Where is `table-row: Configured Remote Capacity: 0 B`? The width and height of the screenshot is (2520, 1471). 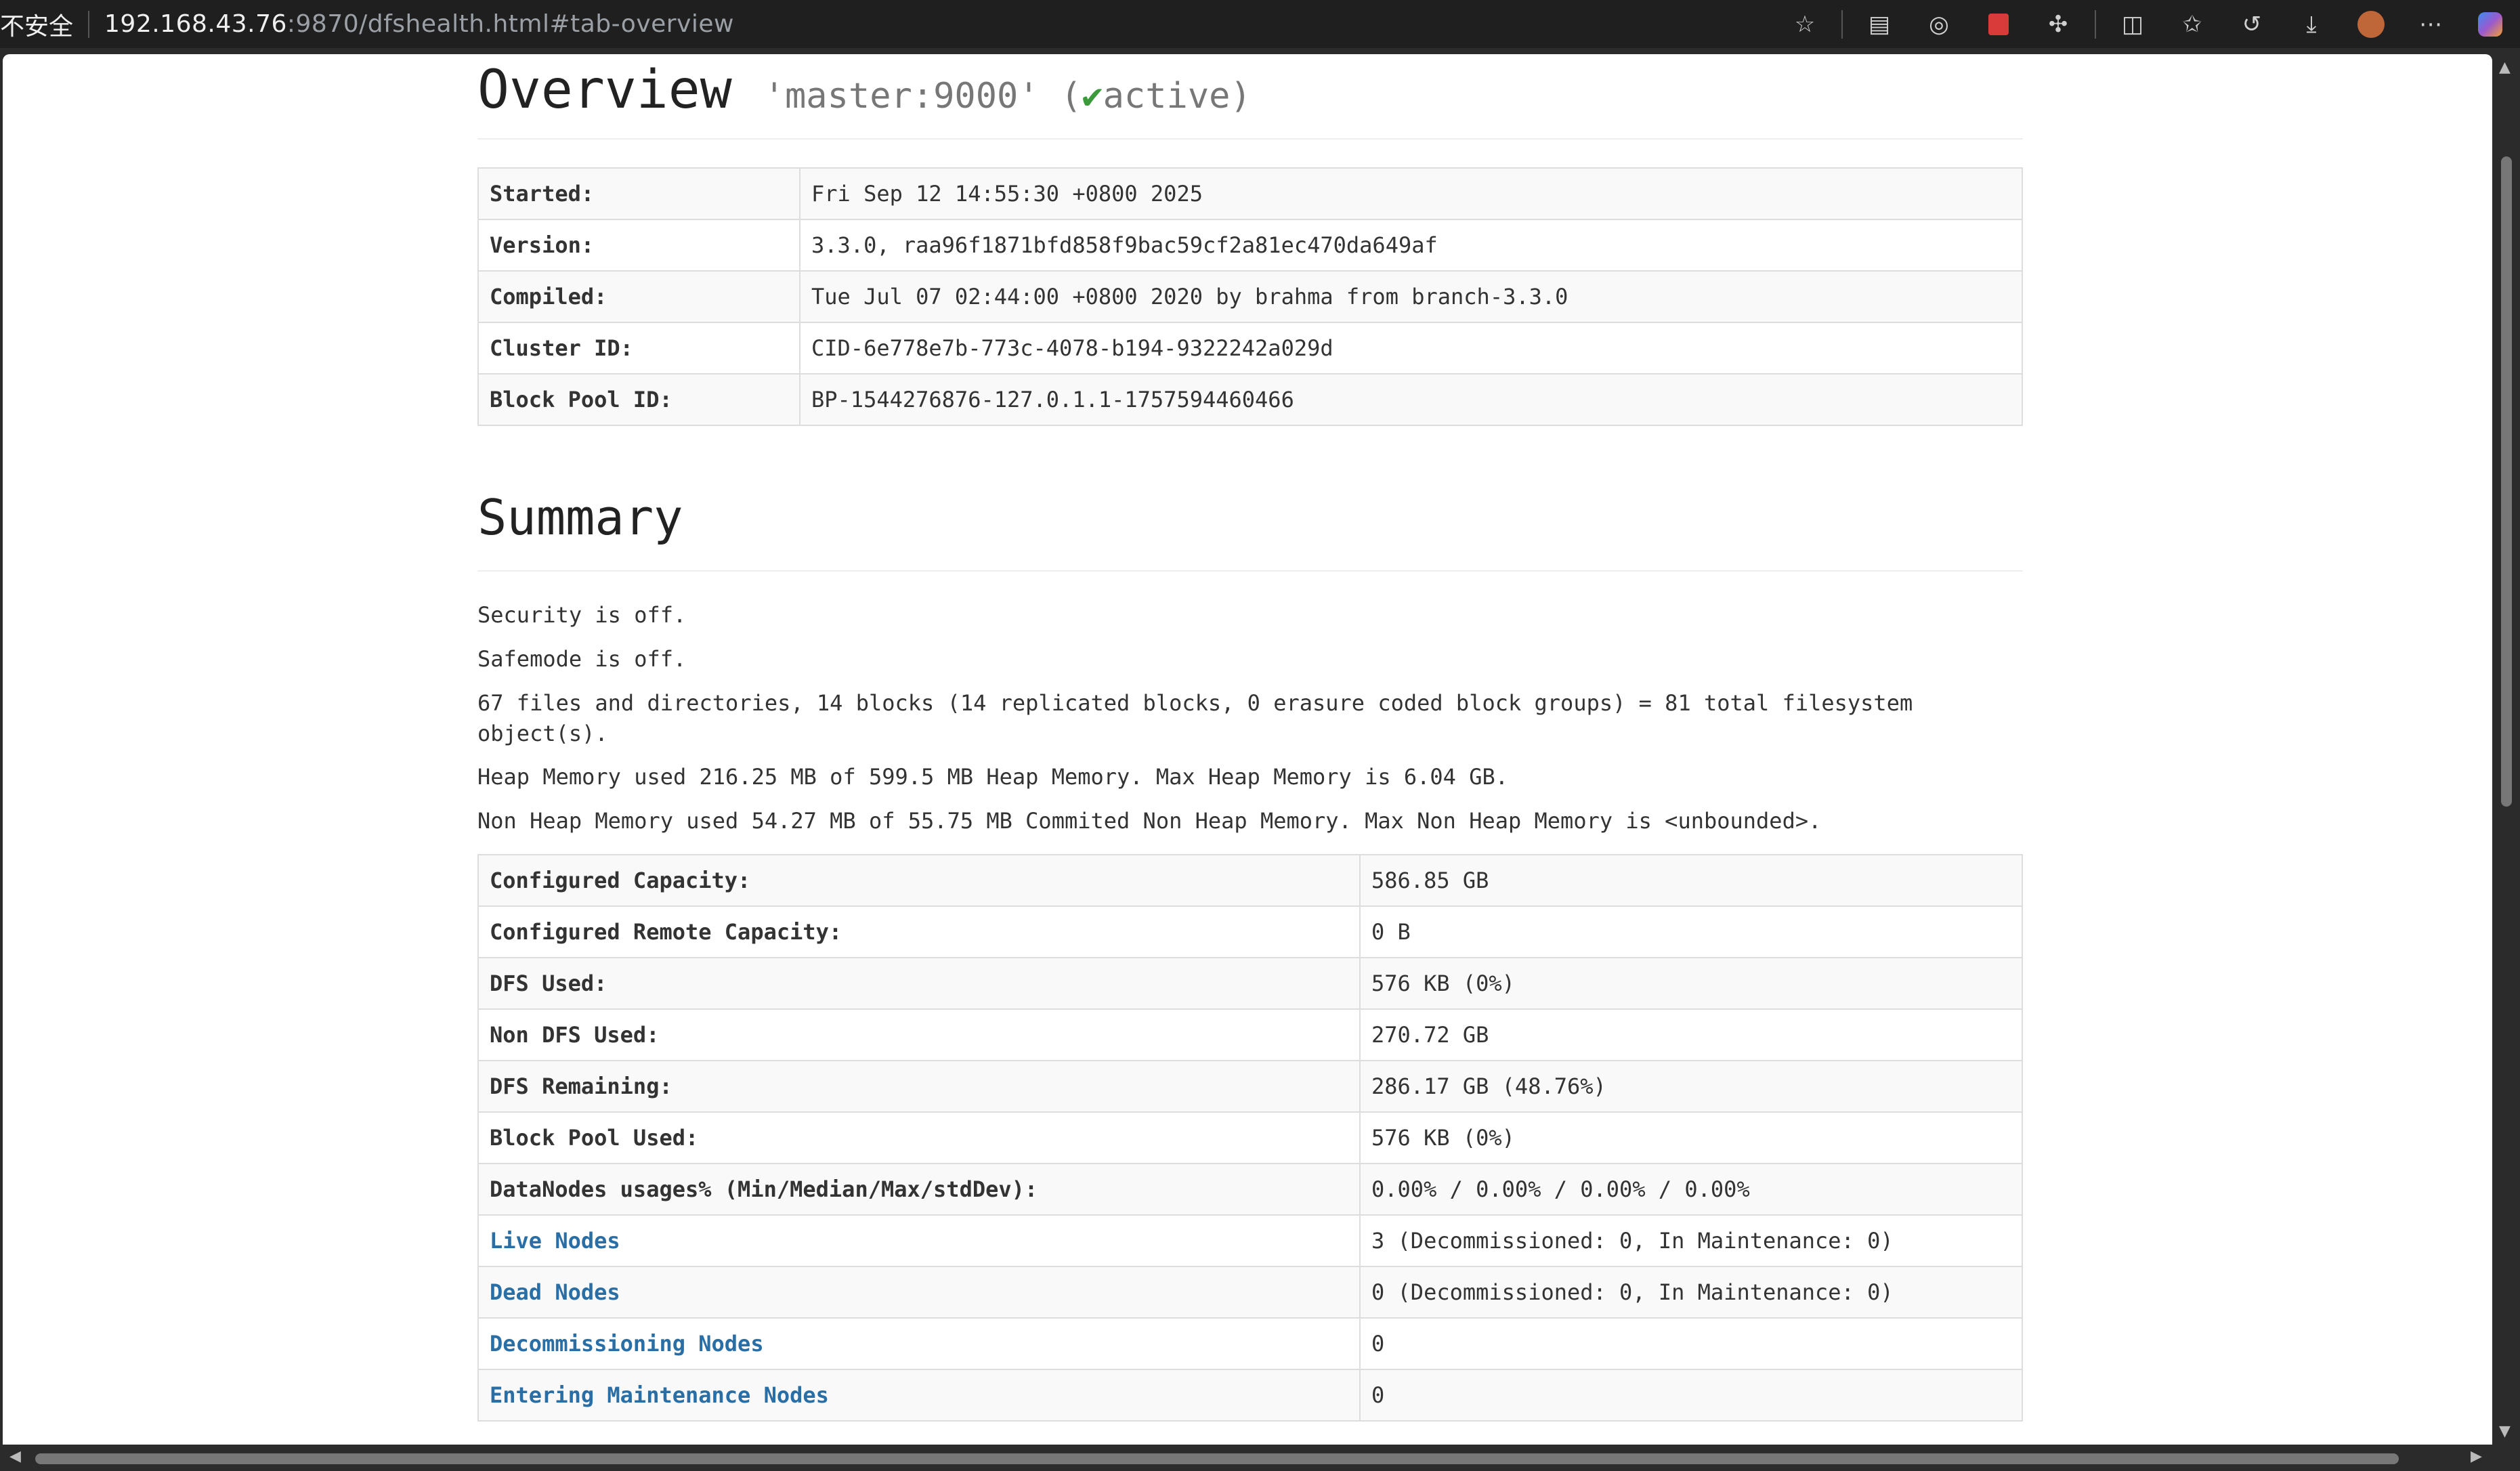 table-row: Configured Remote Capacity: 0 B is located at coordinates (1250, 931).